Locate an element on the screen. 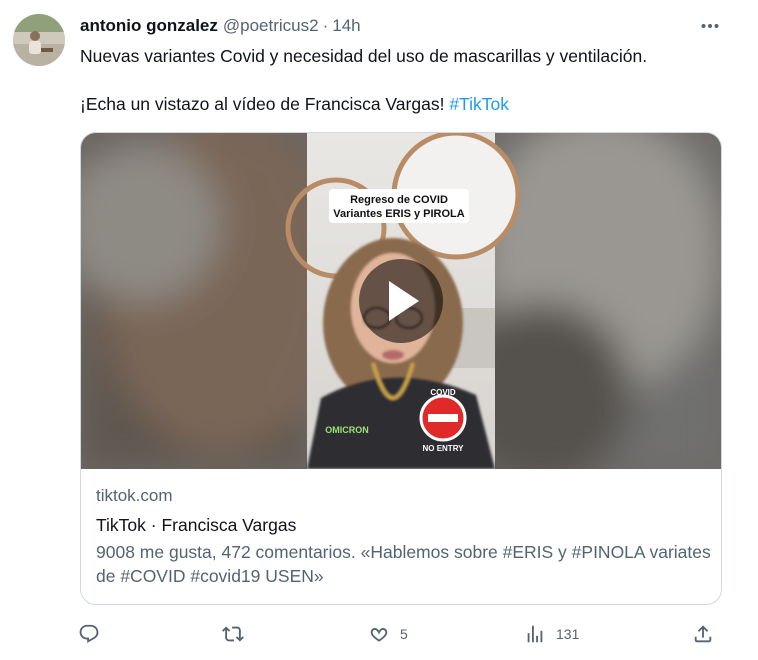  views-icon is located at coordinates (535, 634).